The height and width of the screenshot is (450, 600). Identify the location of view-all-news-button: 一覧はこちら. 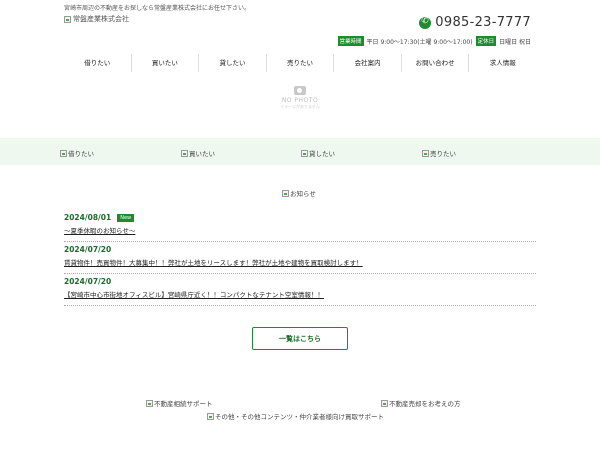
(300, 338).